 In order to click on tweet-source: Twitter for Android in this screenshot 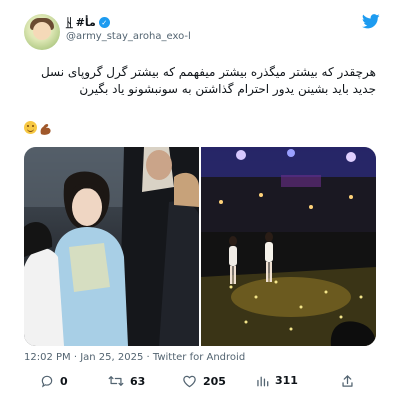, I will do `click(199, 357)`.